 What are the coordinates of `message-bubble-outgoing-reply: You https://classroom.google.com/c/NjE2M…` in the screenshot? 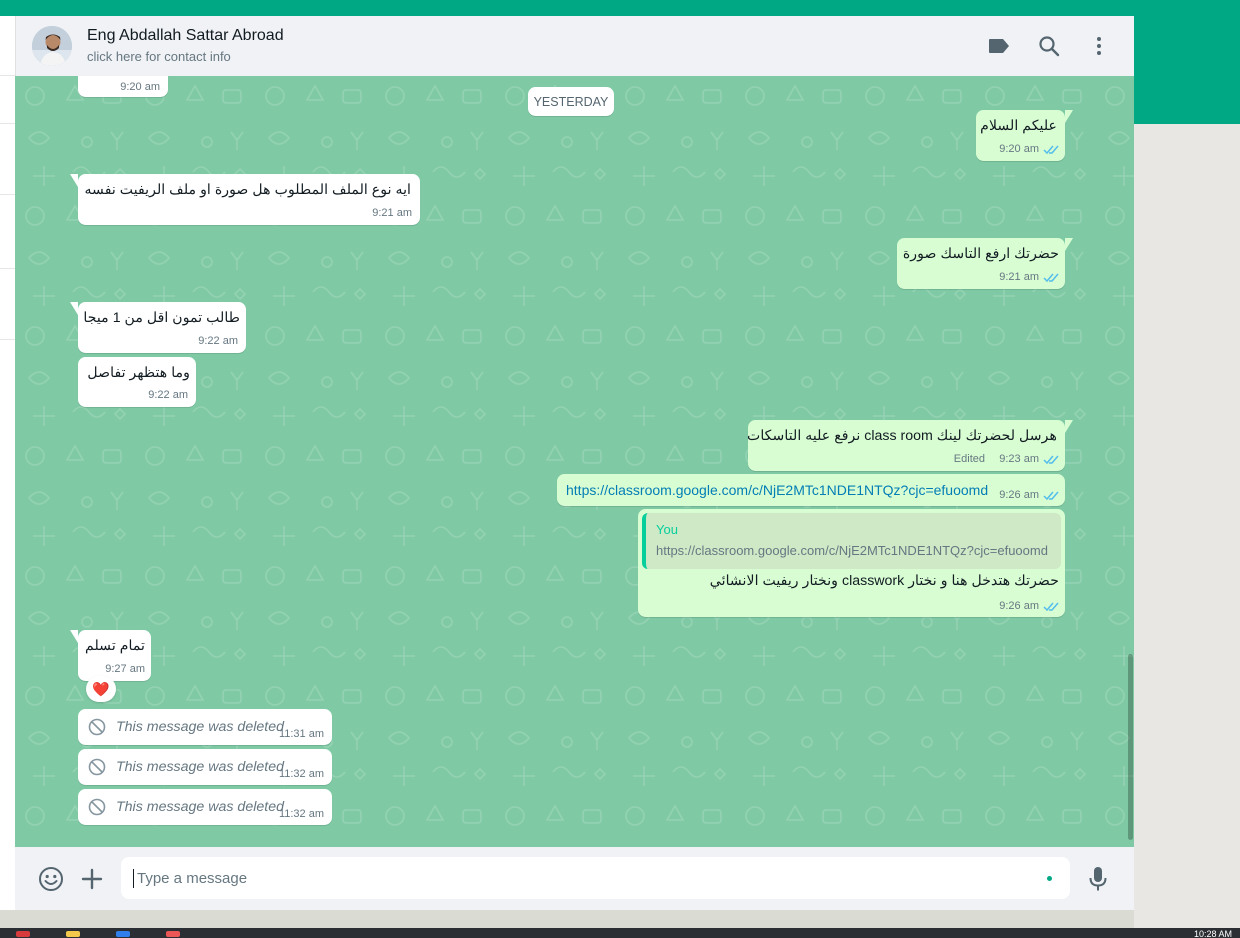 It's located at (851, 563).